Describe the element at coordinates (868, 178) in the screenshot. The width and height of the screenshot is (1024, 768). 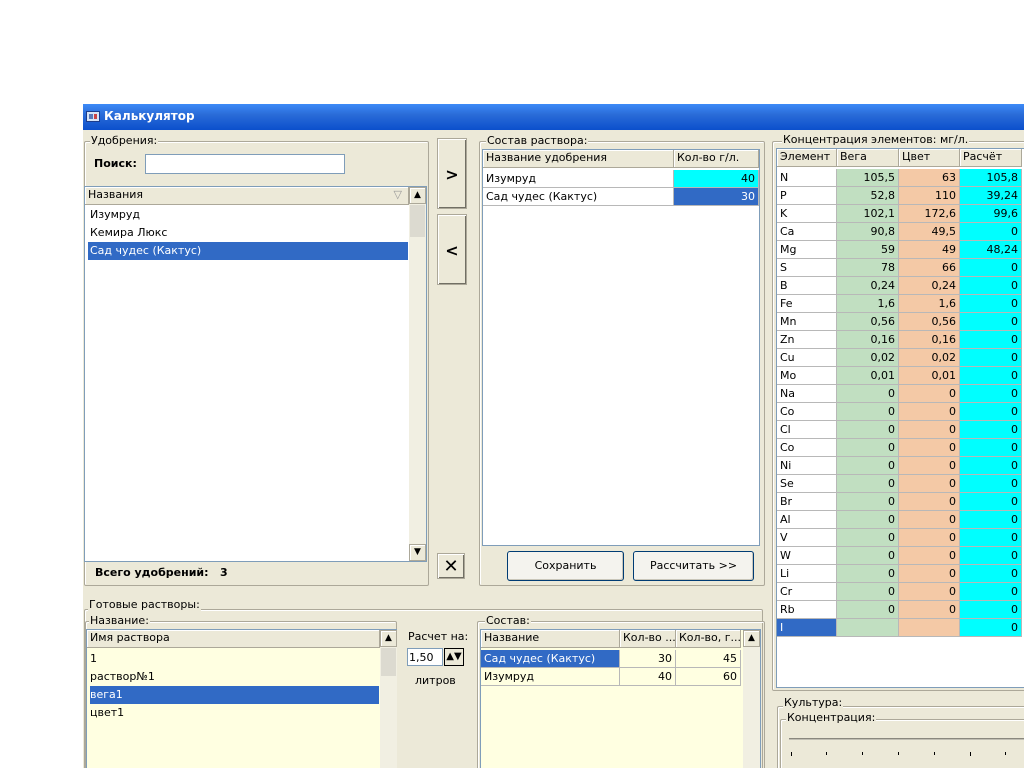
I see `conc-cell-vega: 105,5` at that location.